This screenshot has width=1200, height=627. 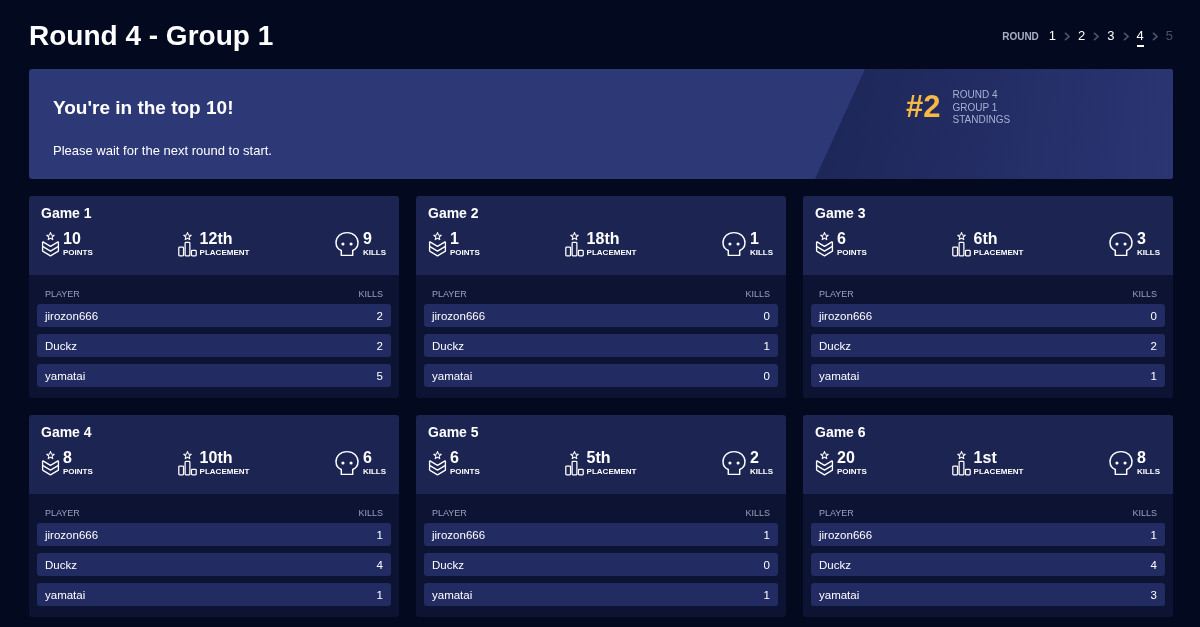 What do you see at coordinates (923, 107) in the screenshot?
I see `rank-number: #2` at bounding box center [923, 107].